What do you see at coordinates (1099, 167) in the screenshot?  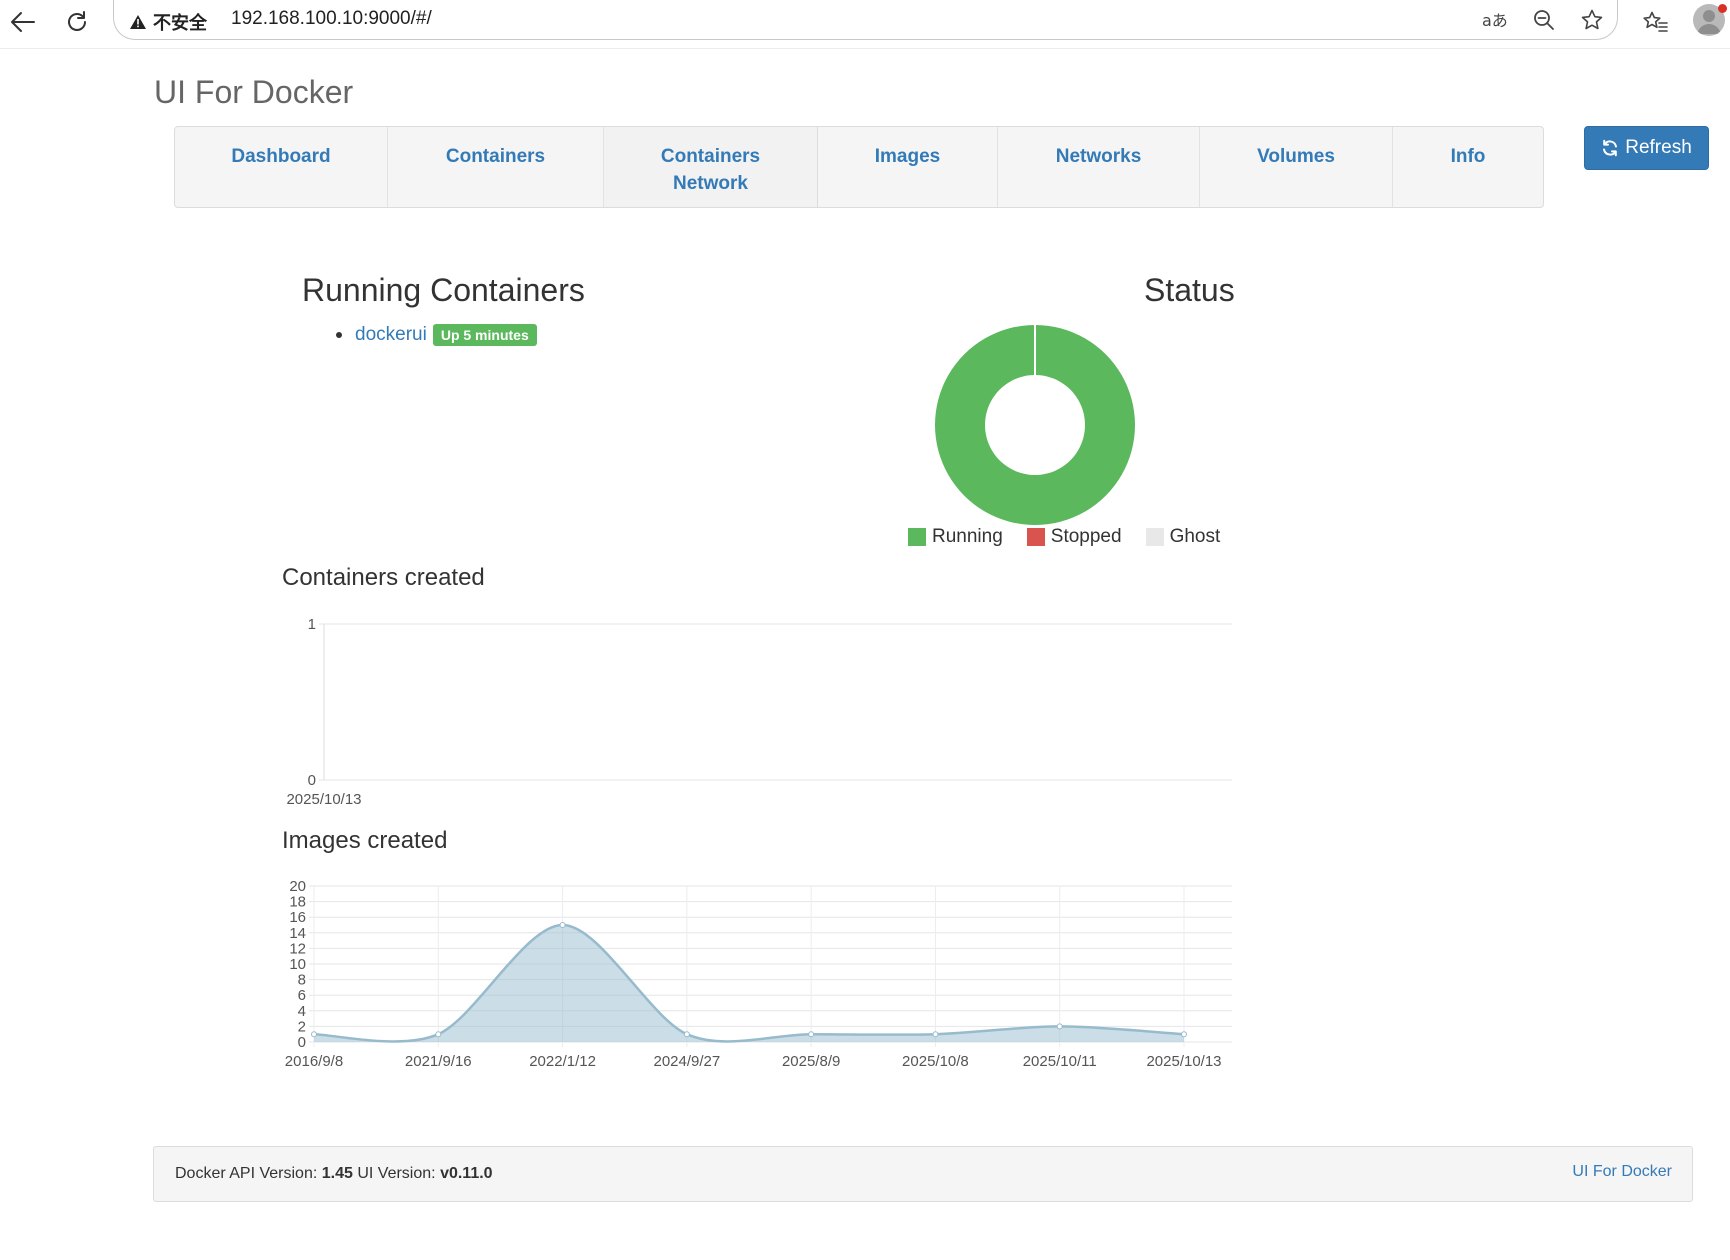 I see `nav-networks: Networks` at bounding box center [1099, 167].